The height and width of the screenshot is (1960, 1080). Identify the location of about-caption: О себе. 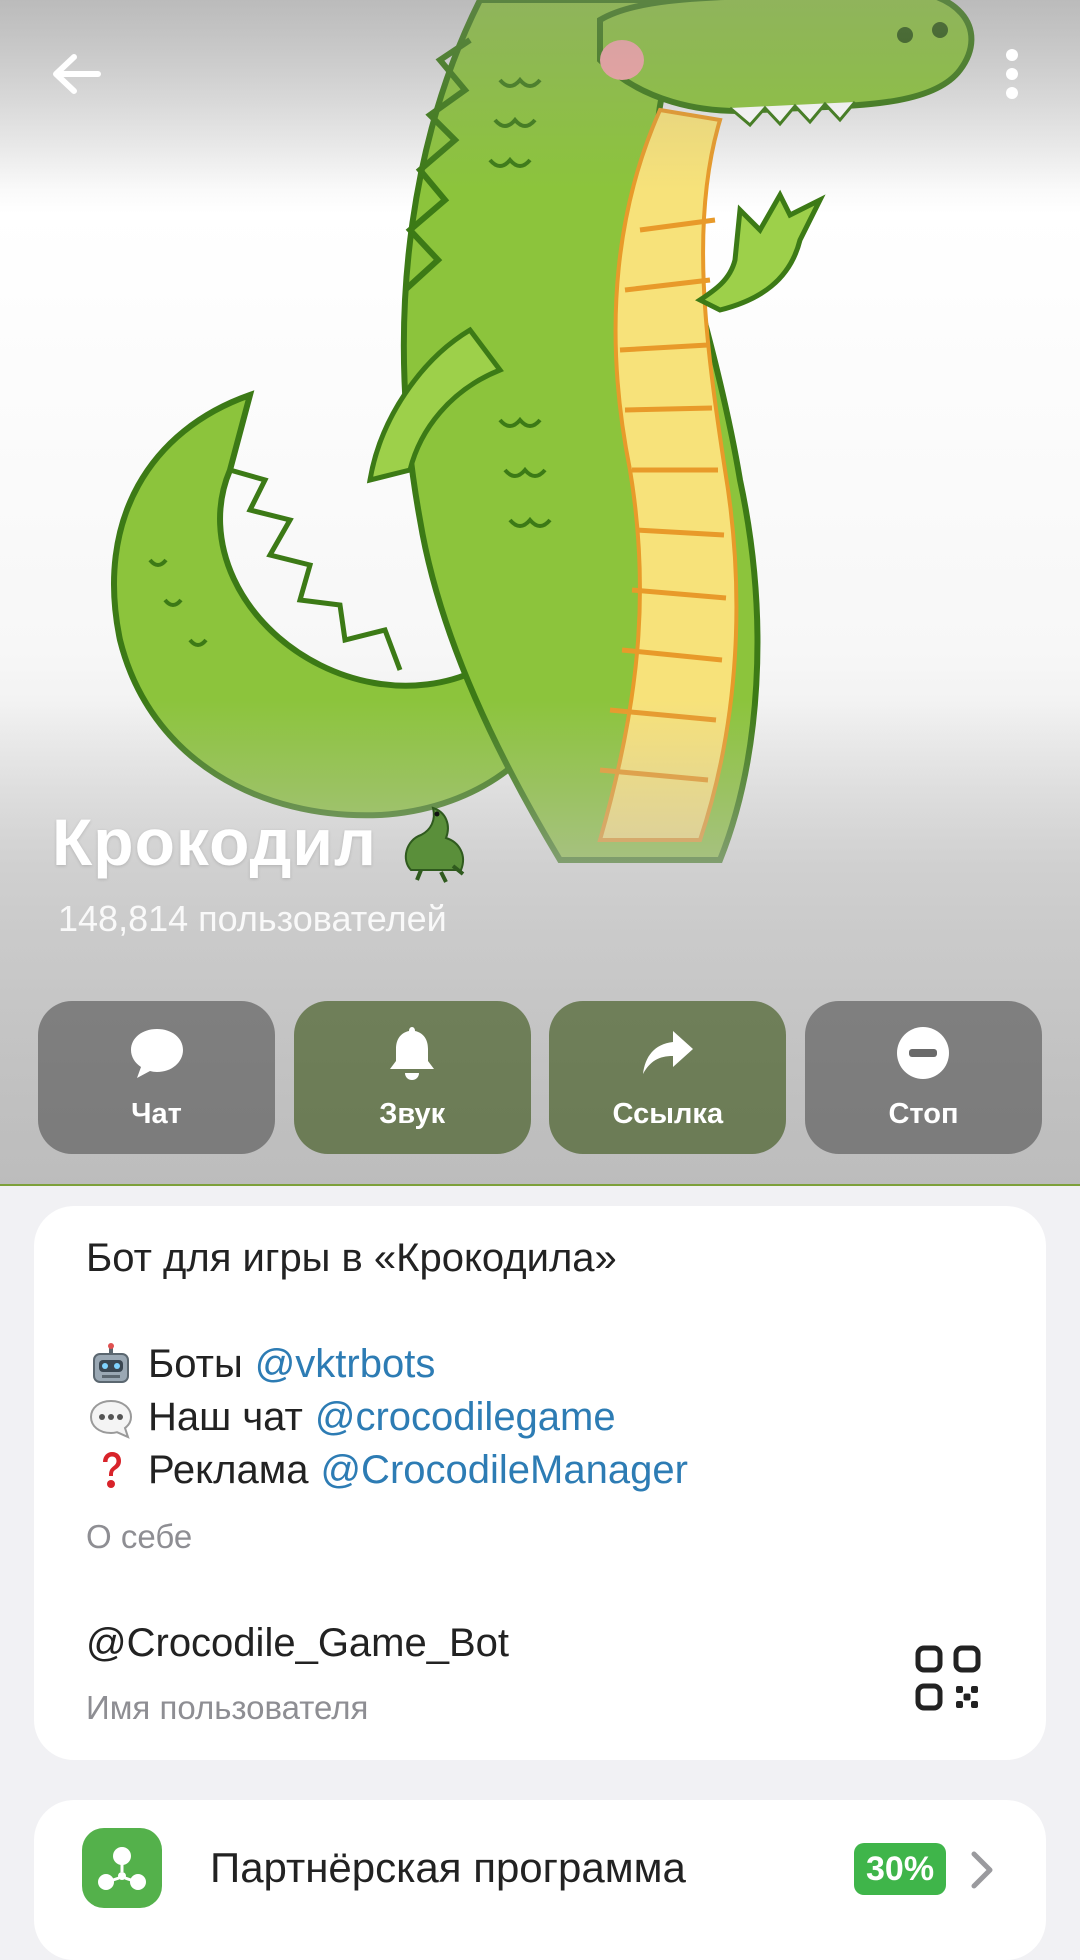
(139, 1536).